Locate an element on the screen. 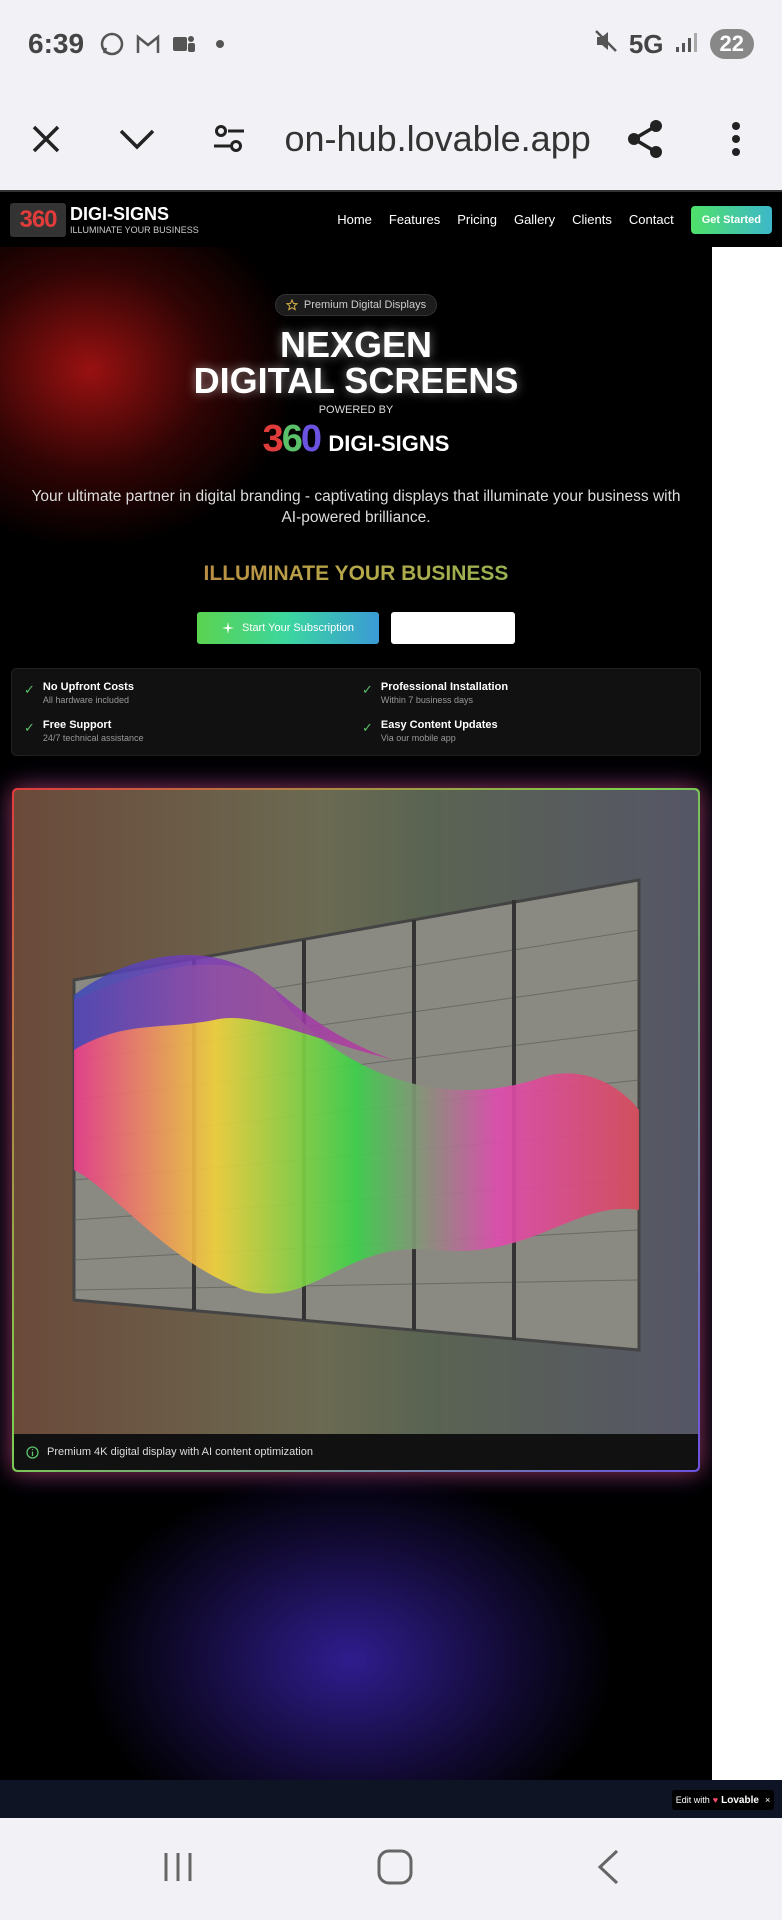 This screenshot has height=1920, width=782. hero-title-line2: DIGITAL SCREENS is located at coordinates (356, 380).